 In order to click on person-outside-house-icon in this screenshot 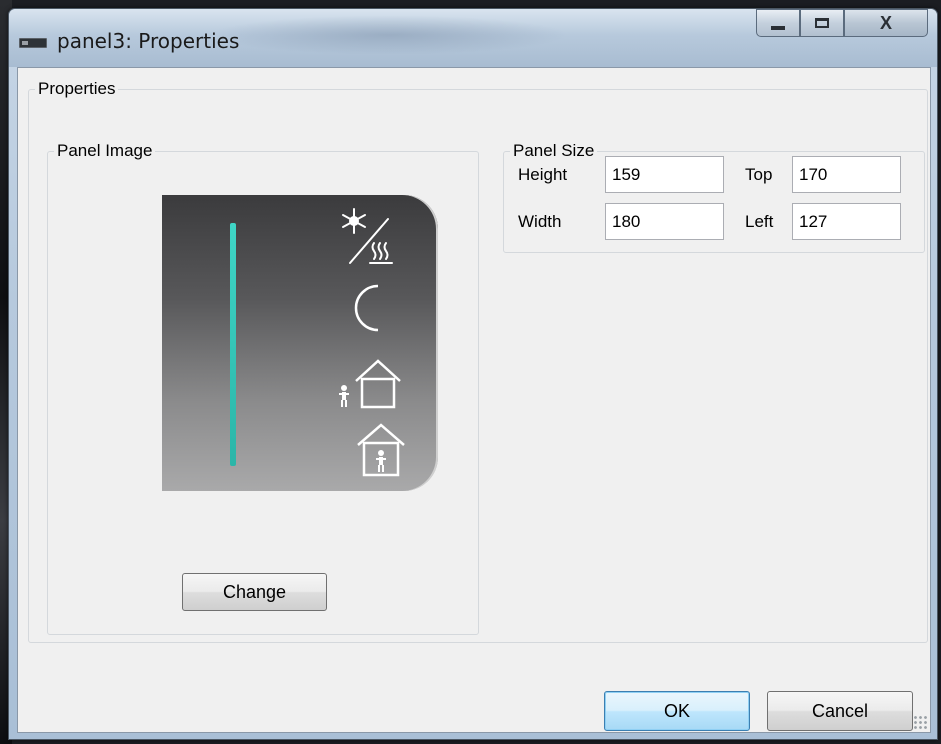, I will do `click(370, 384)`.